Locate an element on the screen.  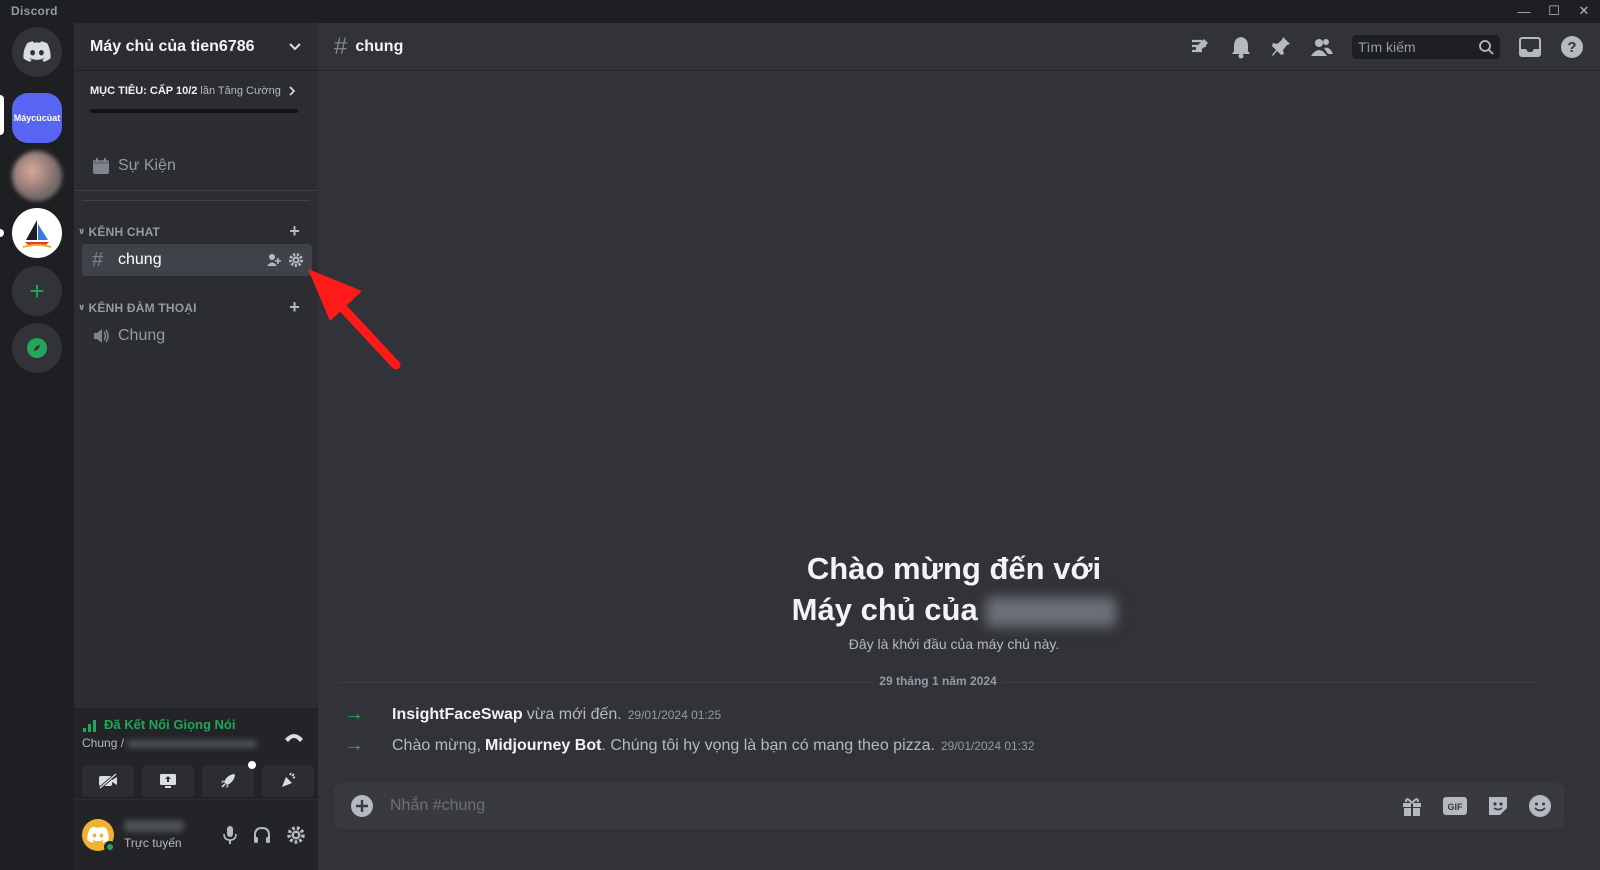
discord-logo-icon is located at coordinates (37, 51).